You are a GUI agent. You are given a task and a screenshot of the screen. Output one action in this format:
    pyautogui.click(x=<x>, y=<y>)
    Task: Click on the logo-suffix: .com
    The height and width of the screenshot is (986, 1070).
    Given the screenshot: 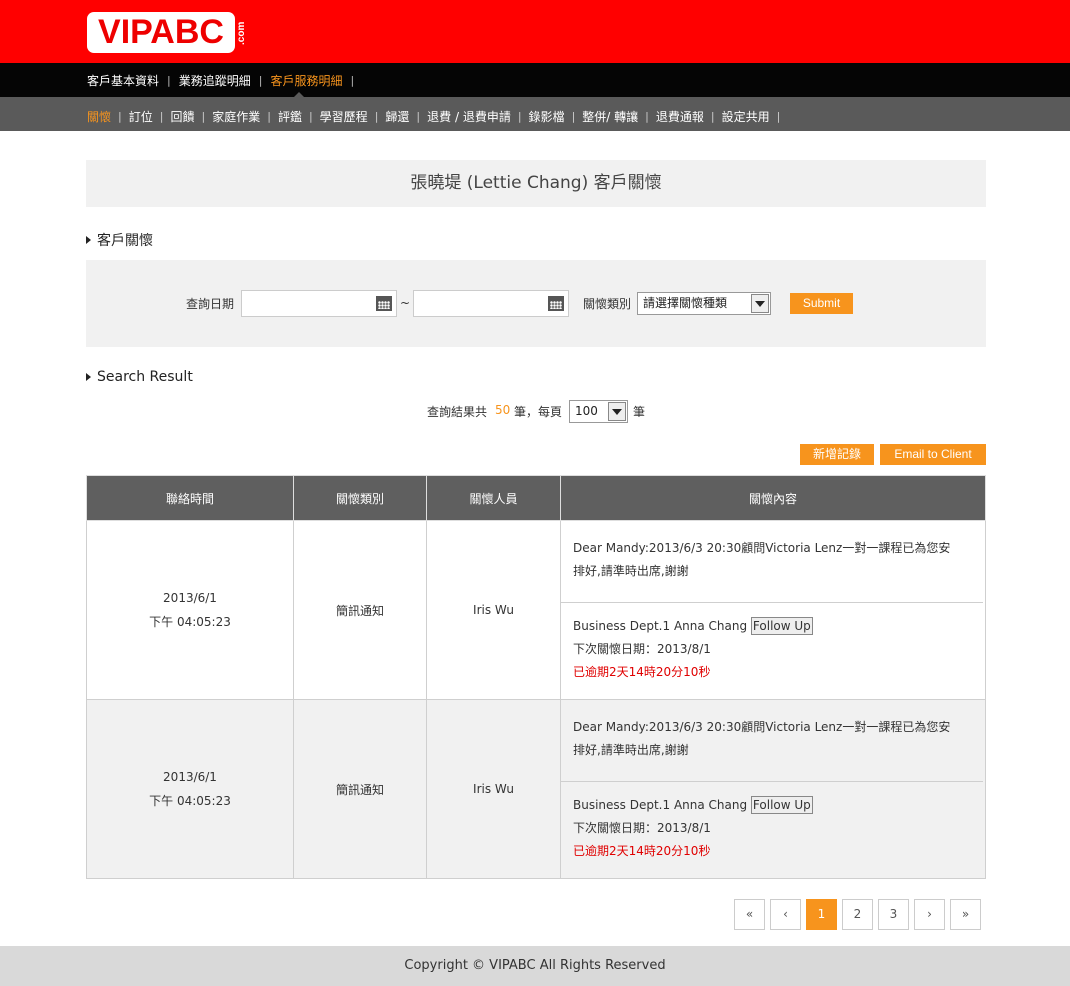 What is the action you would take?
    pyautogui.click(x=241, y=33)
    